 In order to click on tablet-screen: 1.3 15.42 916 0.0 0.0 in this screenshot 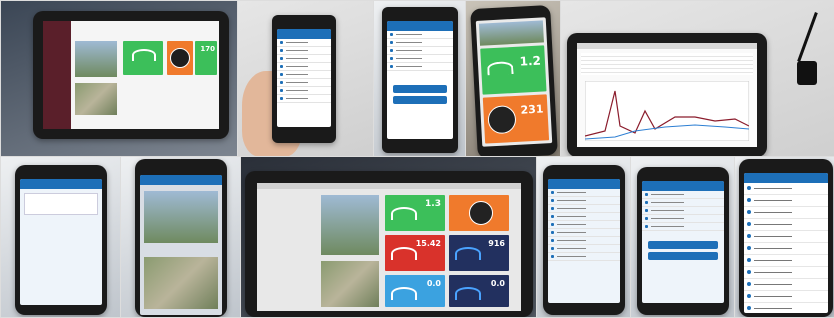, I will do `click(389, 247)`.